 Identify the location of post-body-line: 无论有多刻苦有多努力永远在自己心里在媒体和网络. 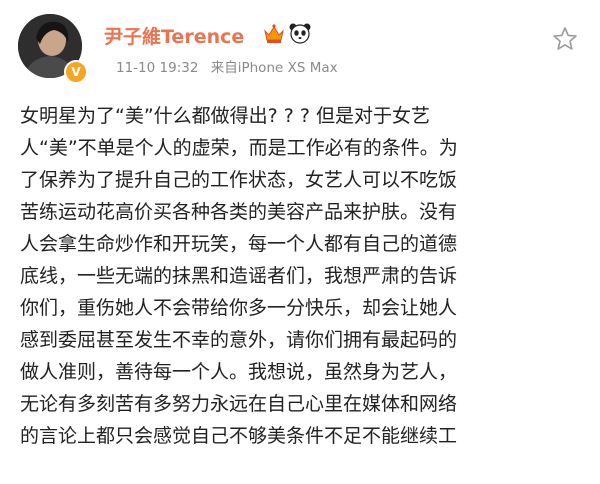
(239, 404).